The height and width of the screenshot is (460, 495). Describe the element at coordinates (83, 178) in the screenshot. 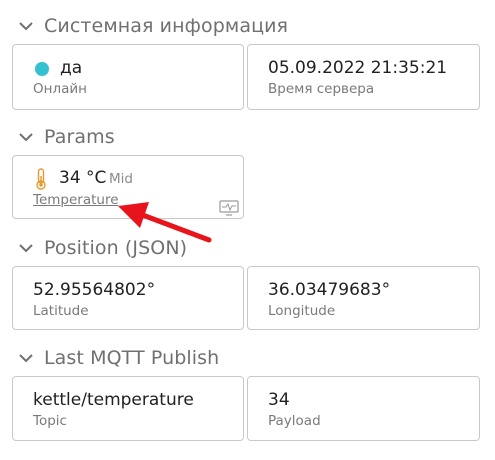

I see `temperature-value: 34 °C` at that location.